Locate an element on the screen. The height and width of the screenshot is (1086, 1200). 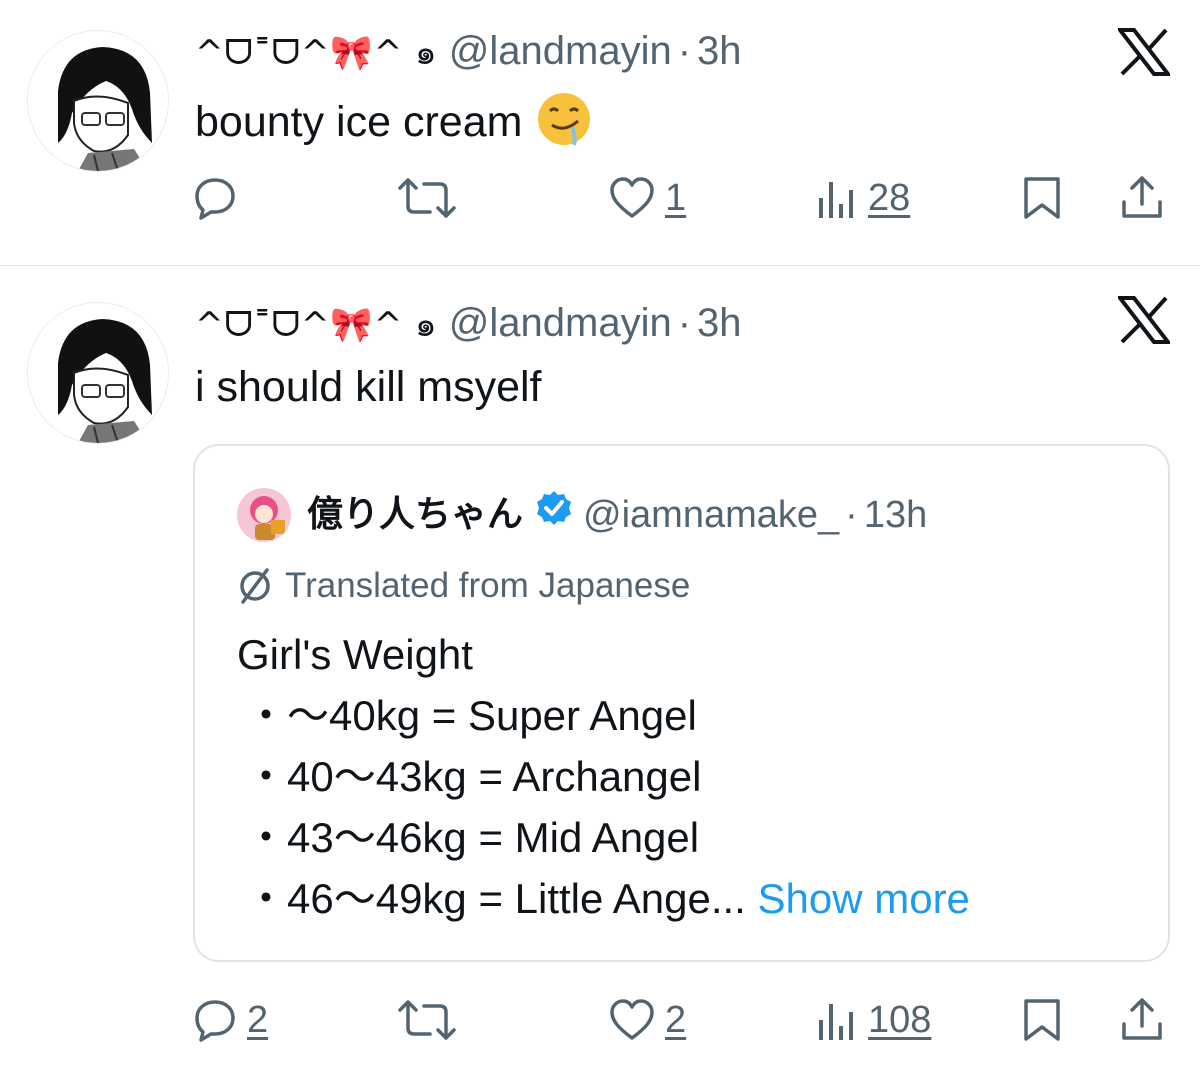
reply-count: 2 is located at coordinates (258, 1019).